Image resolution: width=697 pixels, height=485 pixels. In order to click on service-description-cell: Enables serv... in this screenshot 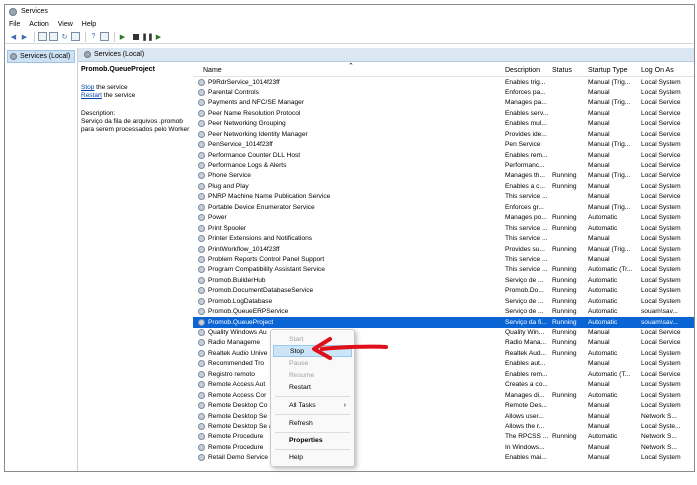, I will do `click(527, 113)`.